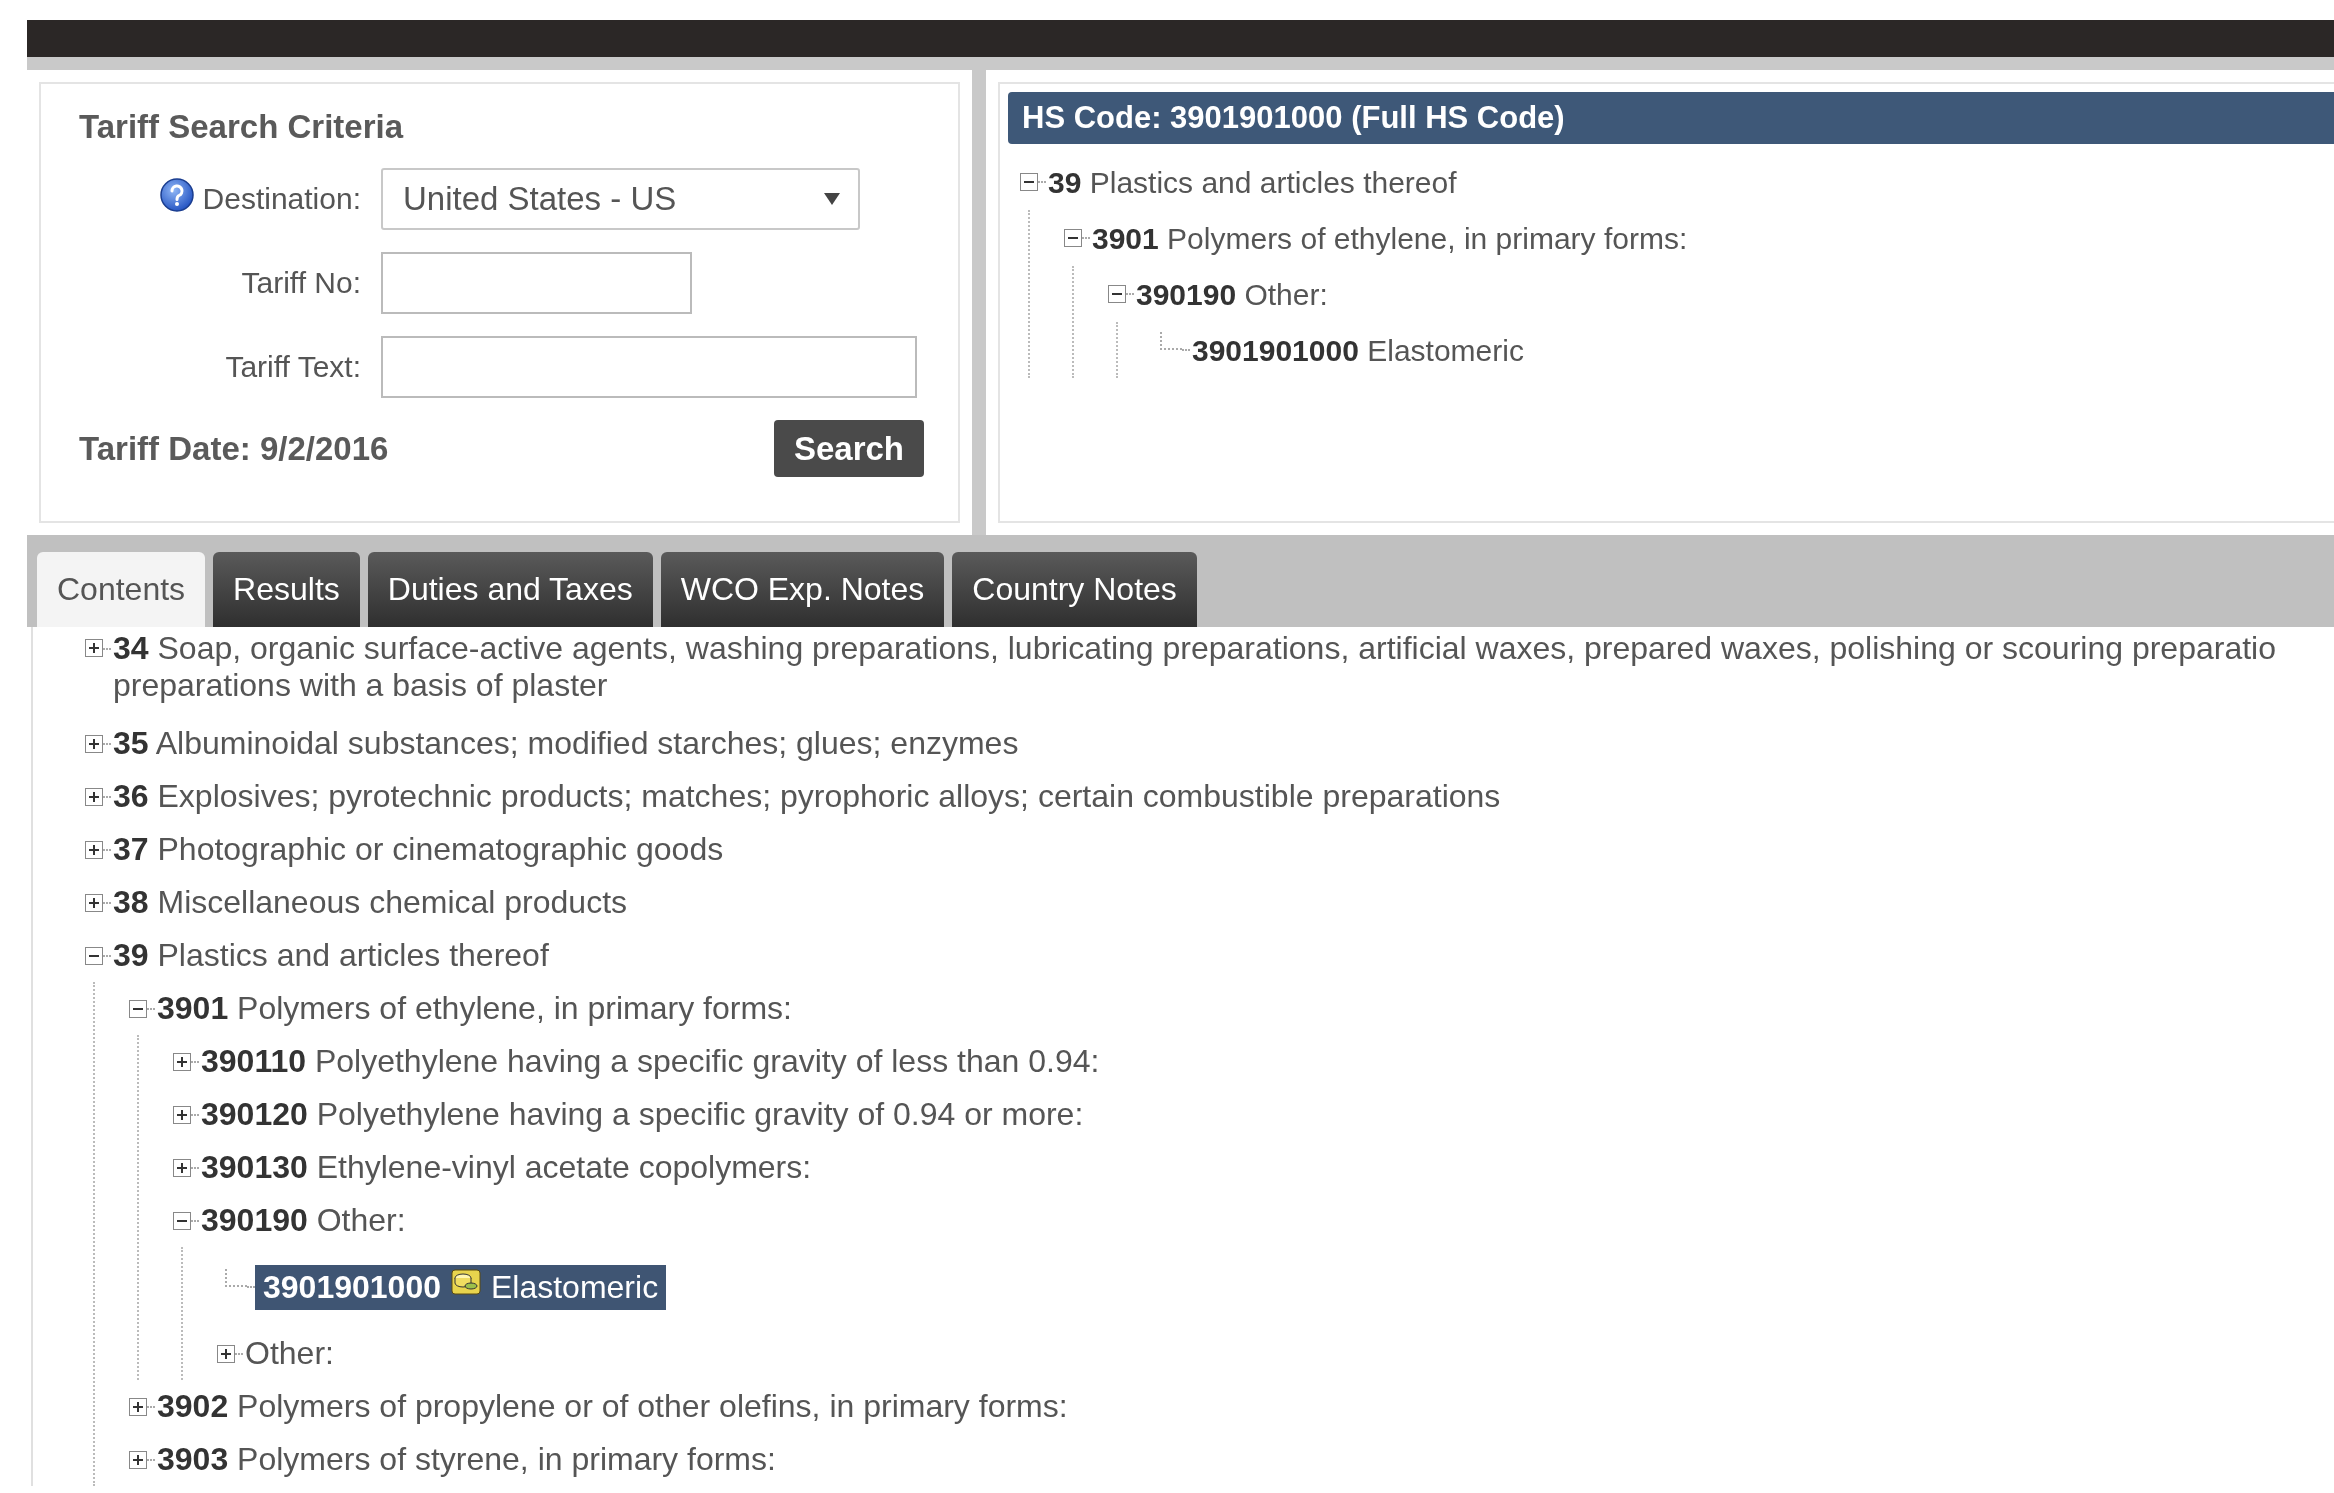 Image resolution: width=2334 pixels, height=1493 pixels. What do you see at coordinates (370, 902) in the screenshot?
I see `tree-item: 38 Miscellaneous chemical products` at bounding box center [370, 902].